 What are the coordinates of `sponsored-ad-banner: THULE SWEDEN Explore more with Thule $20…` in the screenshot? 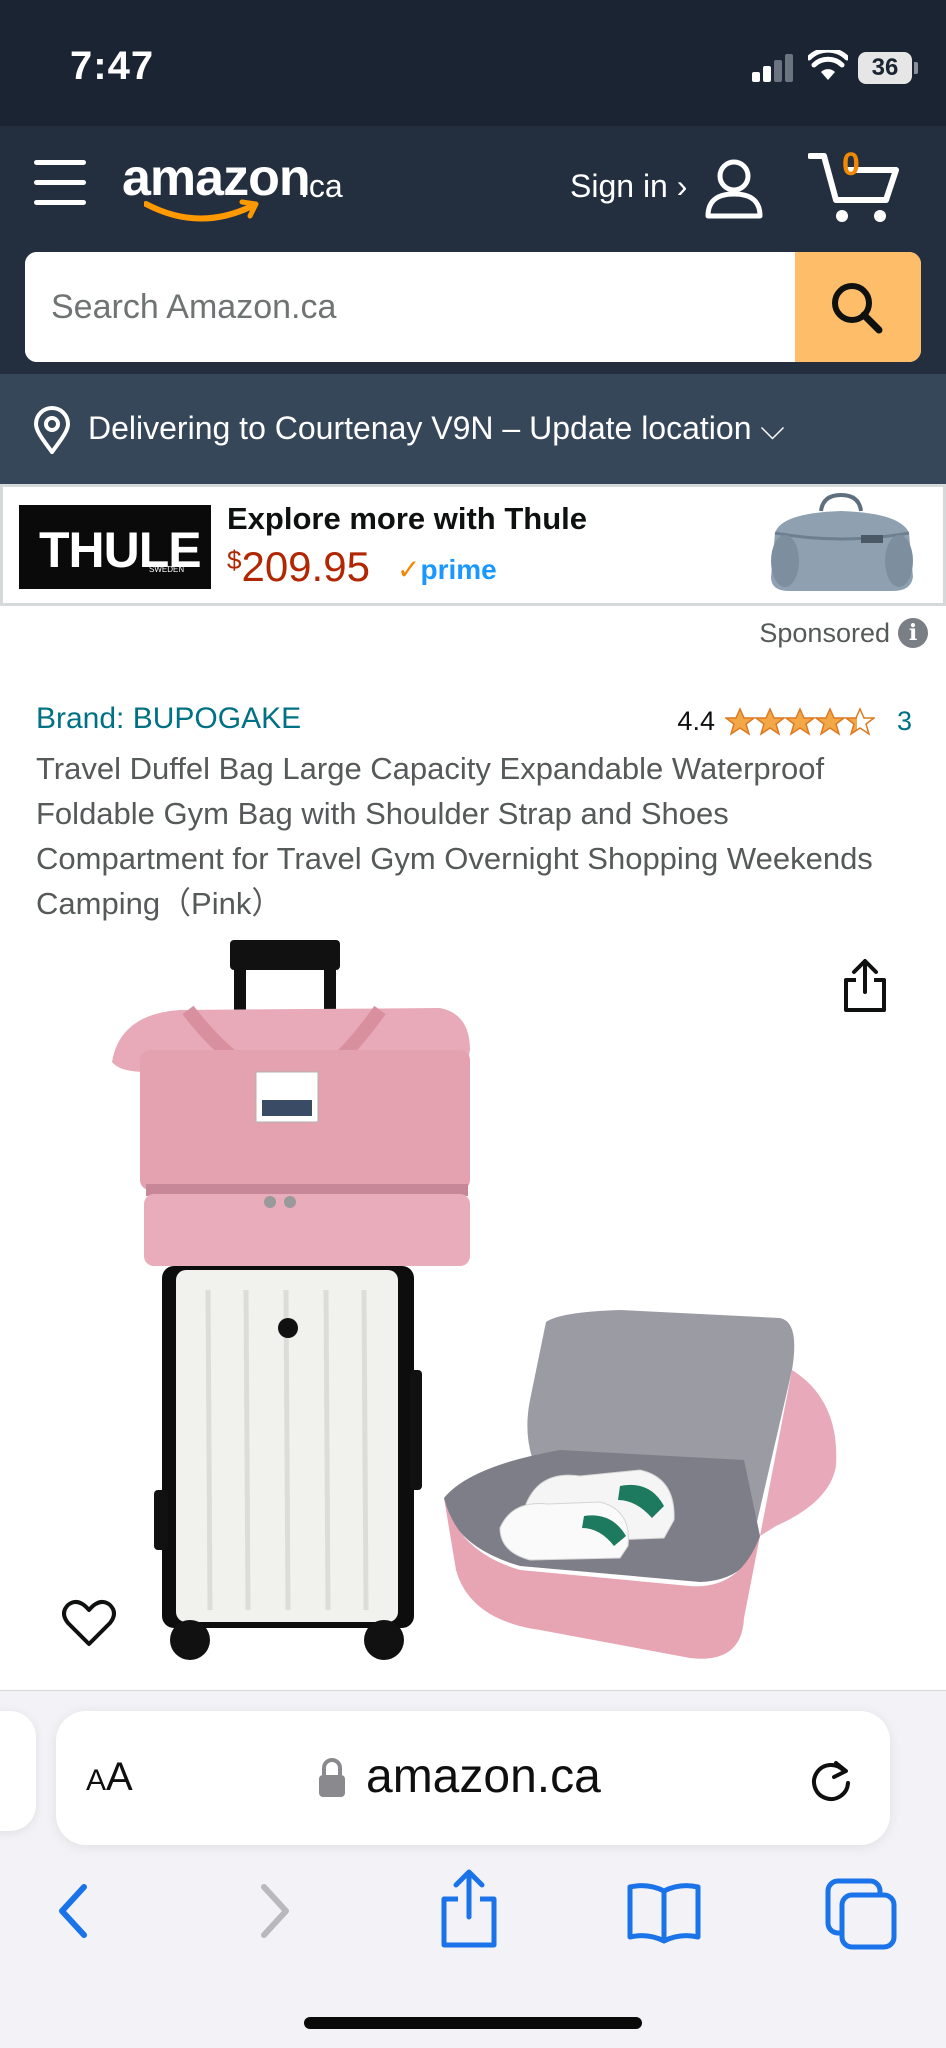 It's located at (473, 545).